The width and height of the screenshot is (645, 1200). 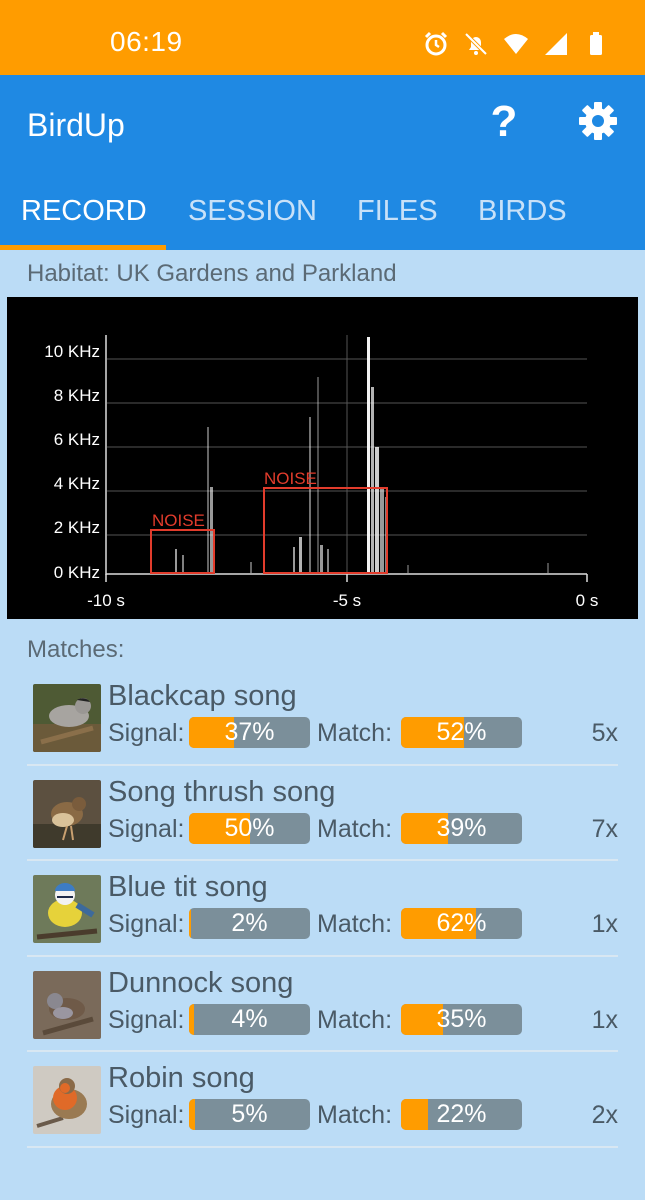 What do you see at coordinates (476, 44) in the screenshot?
I see `notifications-off-icon` at bounding box center [476, 44].